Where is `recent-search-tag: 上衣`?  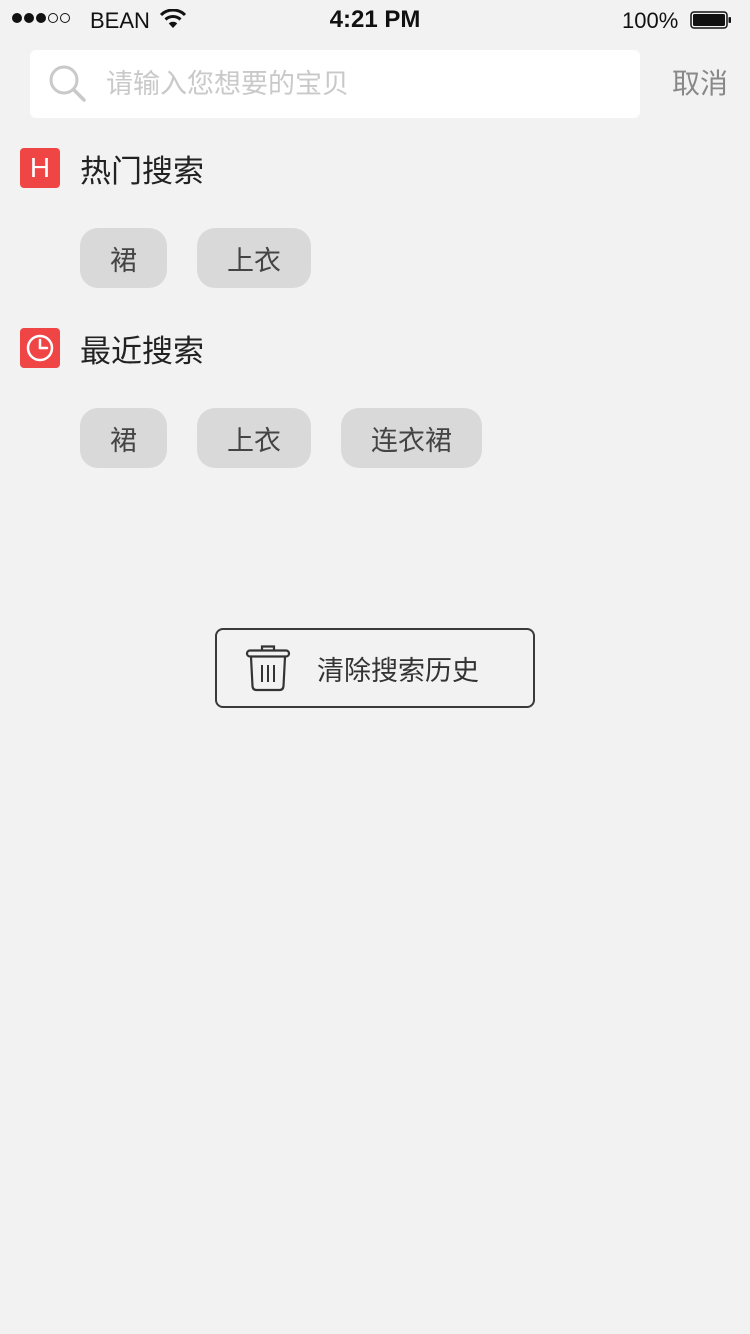 recent-search-tag: 上衣 is located at coordinates (254, 438).